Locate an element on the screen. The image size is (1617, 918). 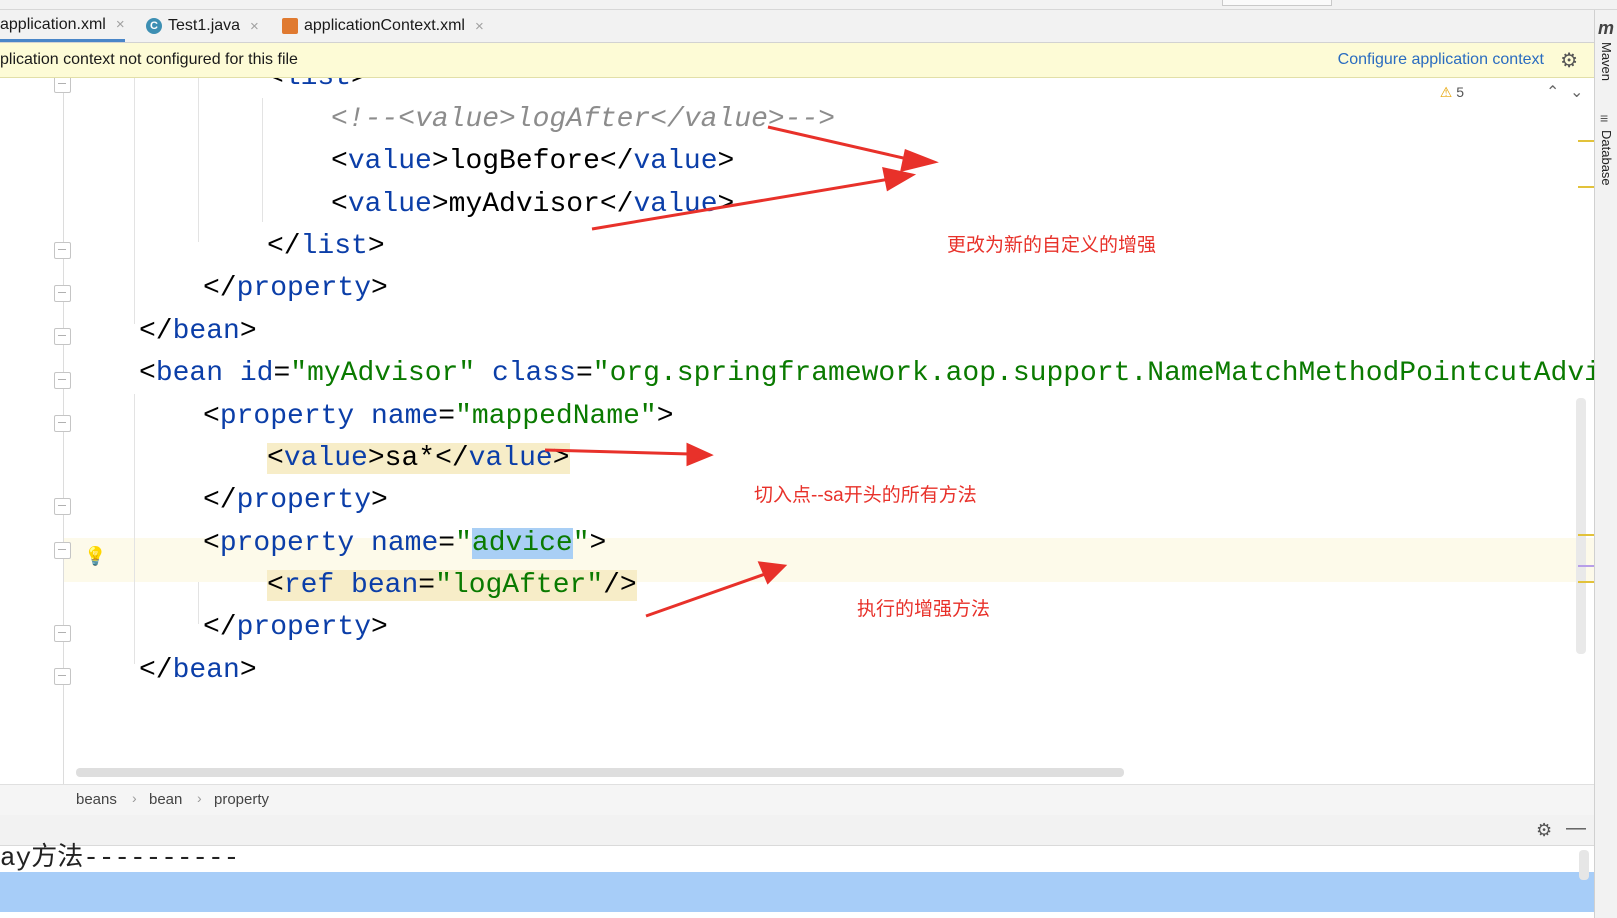
breadcrumb: beans › bean › property is located at coordinates (797, 800).